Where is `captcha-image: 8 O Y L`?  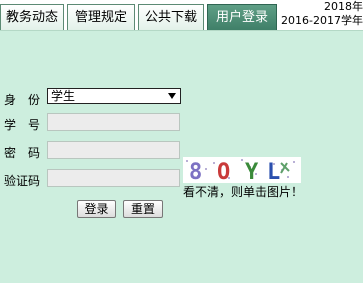
captcha-image: 8 O Y L is located at coordinates (242, 170).